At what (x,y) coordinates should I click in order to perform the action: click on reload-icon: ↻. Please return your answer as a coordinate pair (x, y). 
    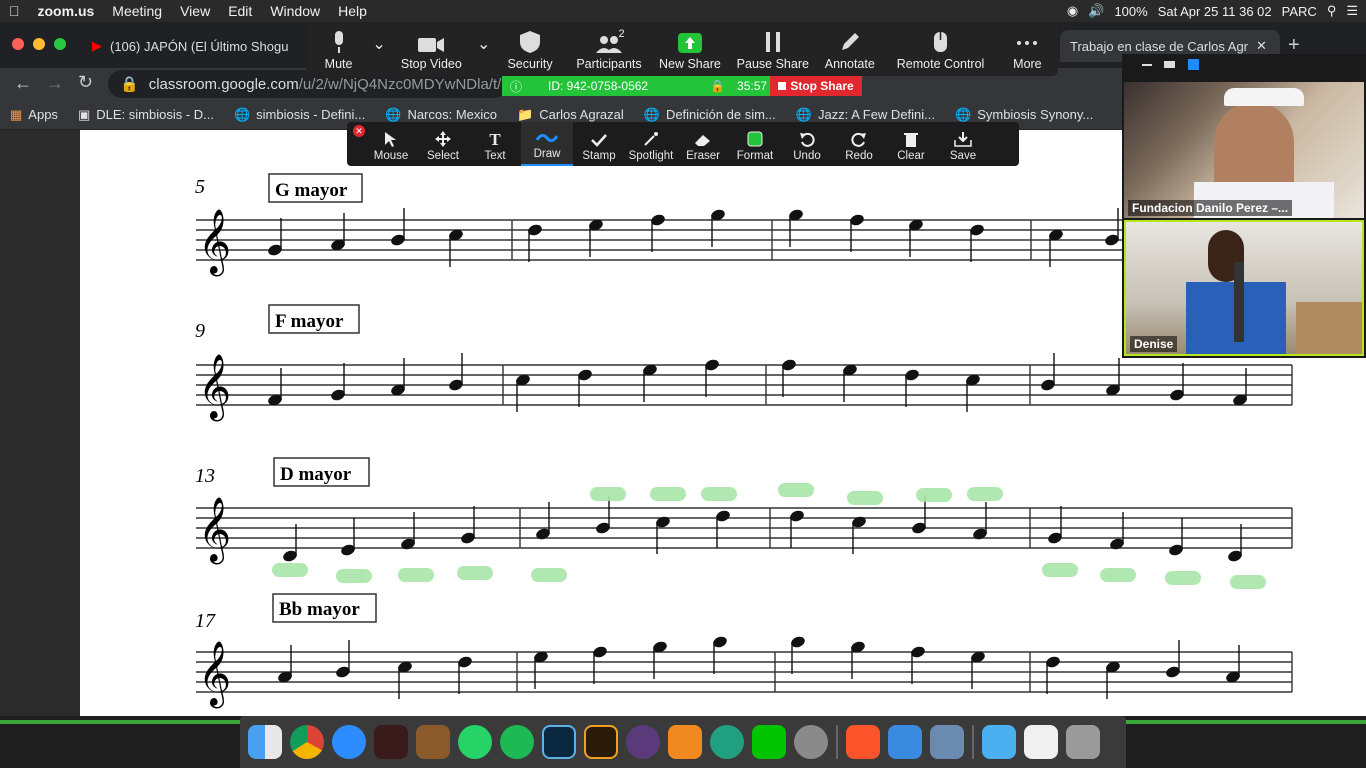
    Looking at the image, I should click on (85, 82).